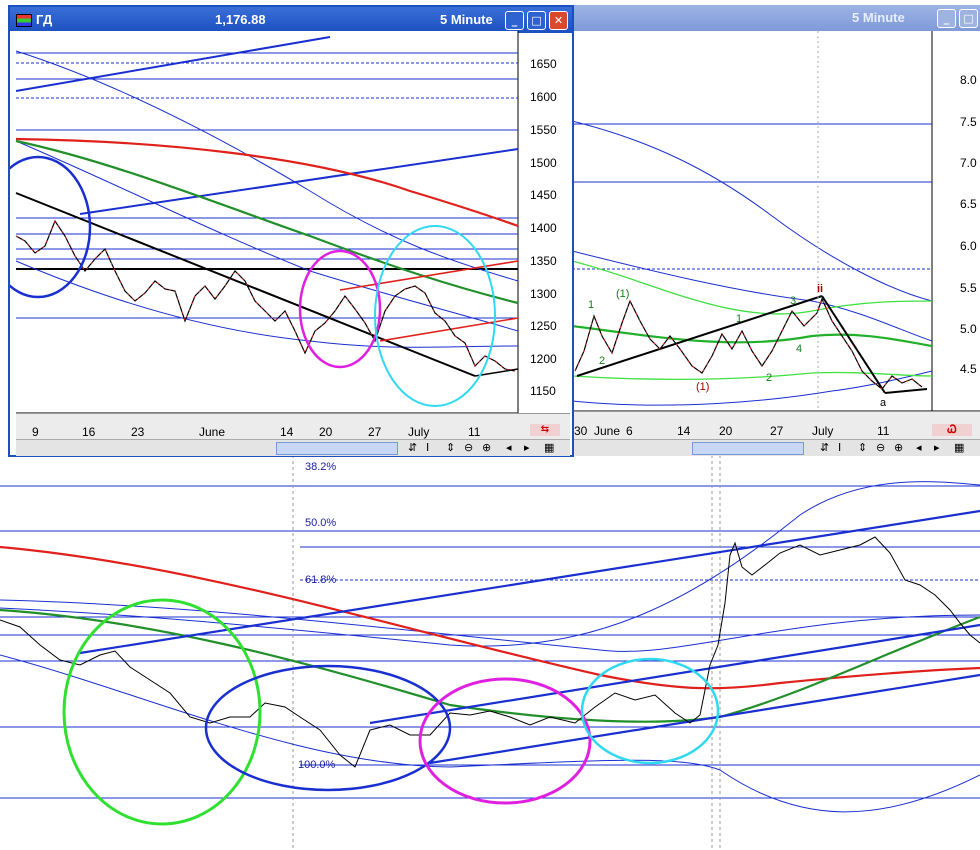 Image resolution: width=980 pixels, height=850 pixels. What do you see at coordinates (212, 432) in the screenshot?
I see `left-x-tick: June` at bounding box center [212, 432].